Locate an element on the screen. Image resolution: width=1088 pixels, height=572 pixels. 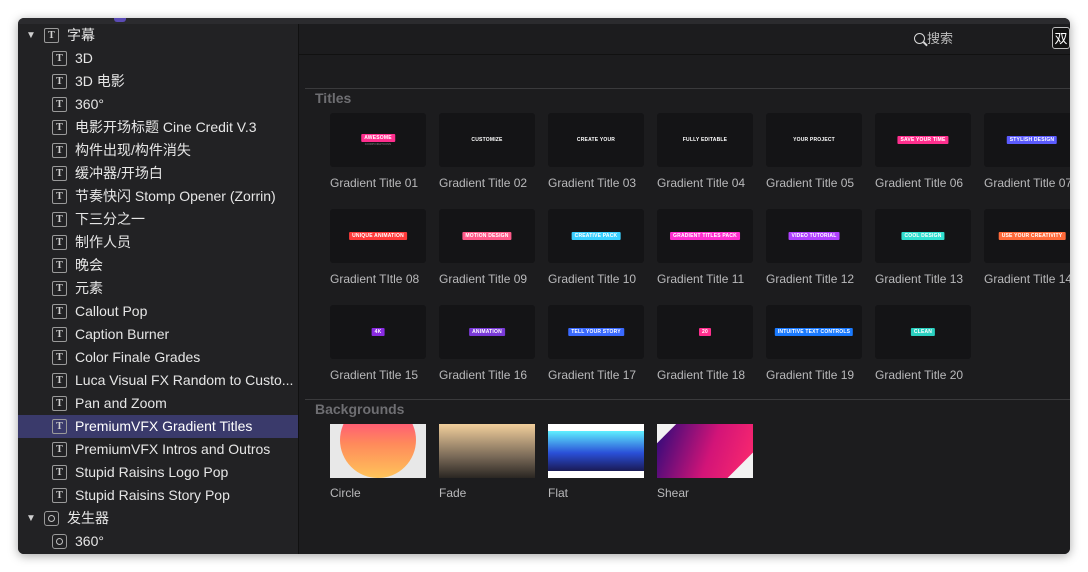
background-tile: Flat is located at coordinates (596, 462).